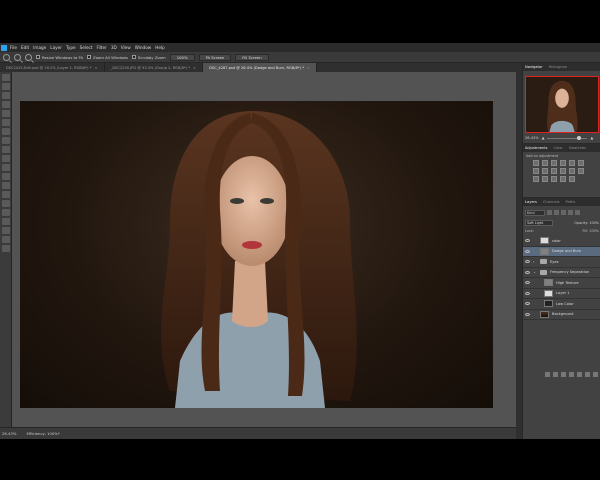  What do you see at coordinates (536, 163) in the screenshot?
I see `brightness-contrast-icon` at bounding box center [536, 163].